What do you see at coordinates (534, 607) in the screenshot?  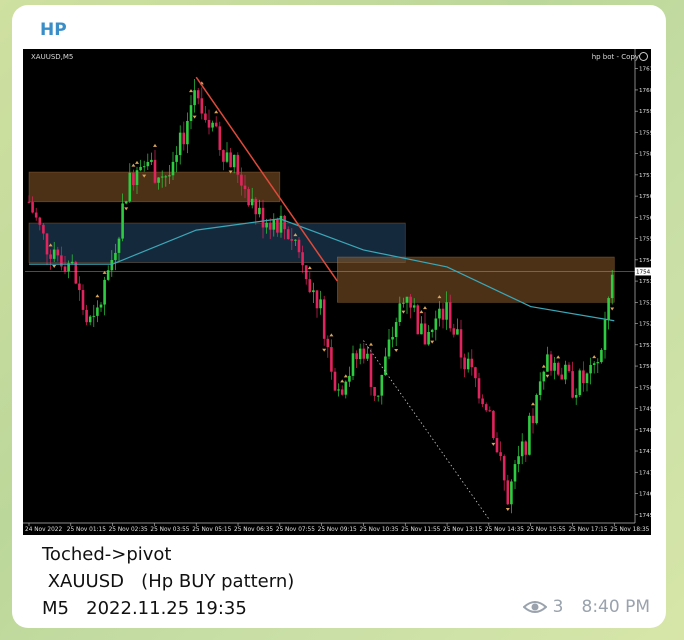 I see `views-eye-icon` at bounding box center [534, 607].